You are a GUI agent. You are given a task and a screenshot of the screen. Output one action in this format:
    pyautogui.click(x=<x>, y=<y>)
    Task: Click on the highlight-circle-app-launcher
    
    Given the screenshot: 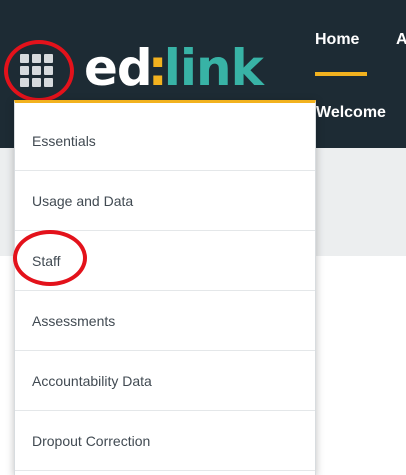 What is the action you would take?
    pyautogui.click(x=39, y=71)
    